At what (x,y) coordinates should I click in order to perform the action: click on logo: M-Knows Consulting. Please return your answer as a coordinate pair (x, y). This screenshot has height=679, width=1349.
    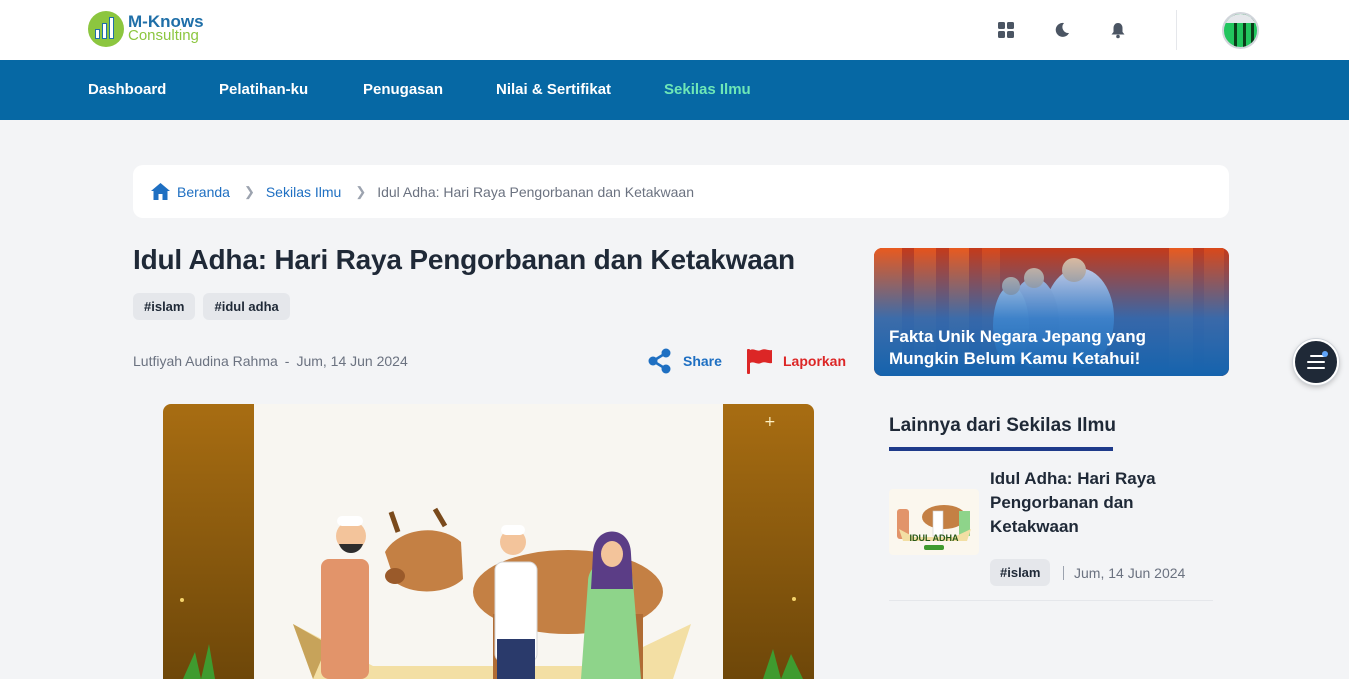
    Looking at the image, I should click on (146, 29).